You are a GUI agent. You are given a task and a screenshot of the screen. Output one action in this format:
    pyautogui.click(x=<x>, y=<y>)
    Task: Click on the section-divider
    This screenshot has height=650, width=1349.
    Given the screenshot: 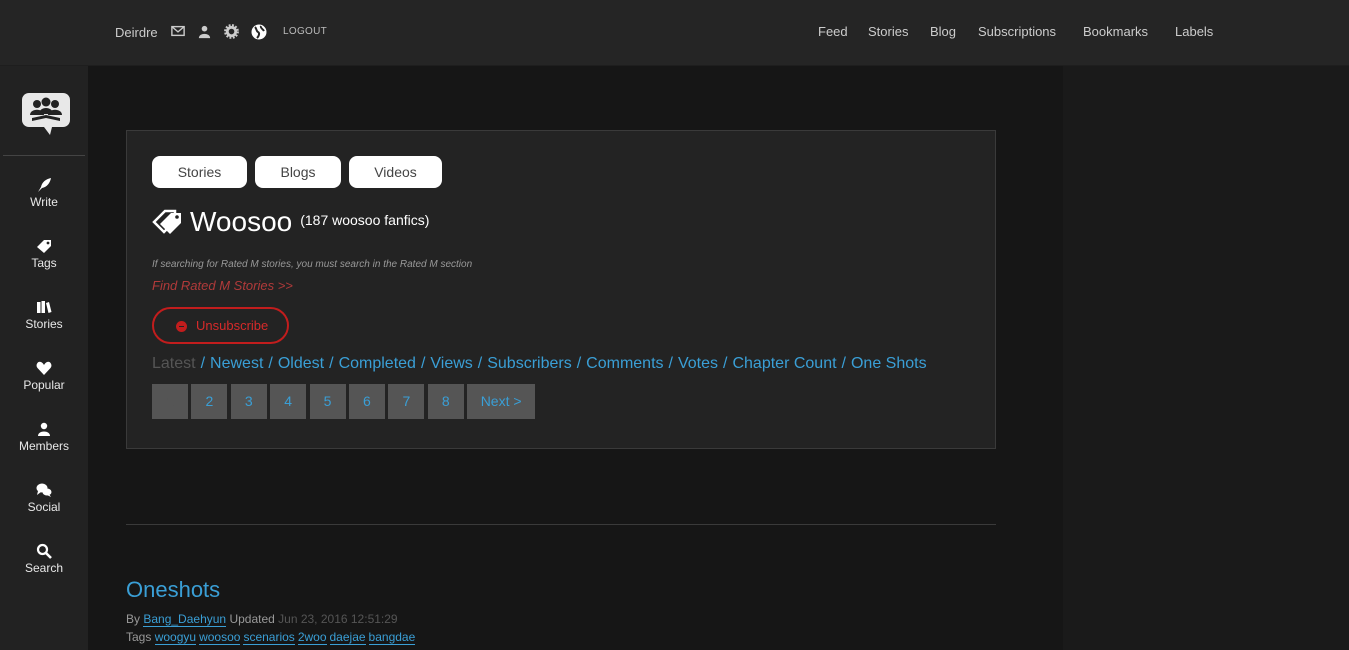 What is the action you would take?
    pyautogui.click(x=561, y=524)
    